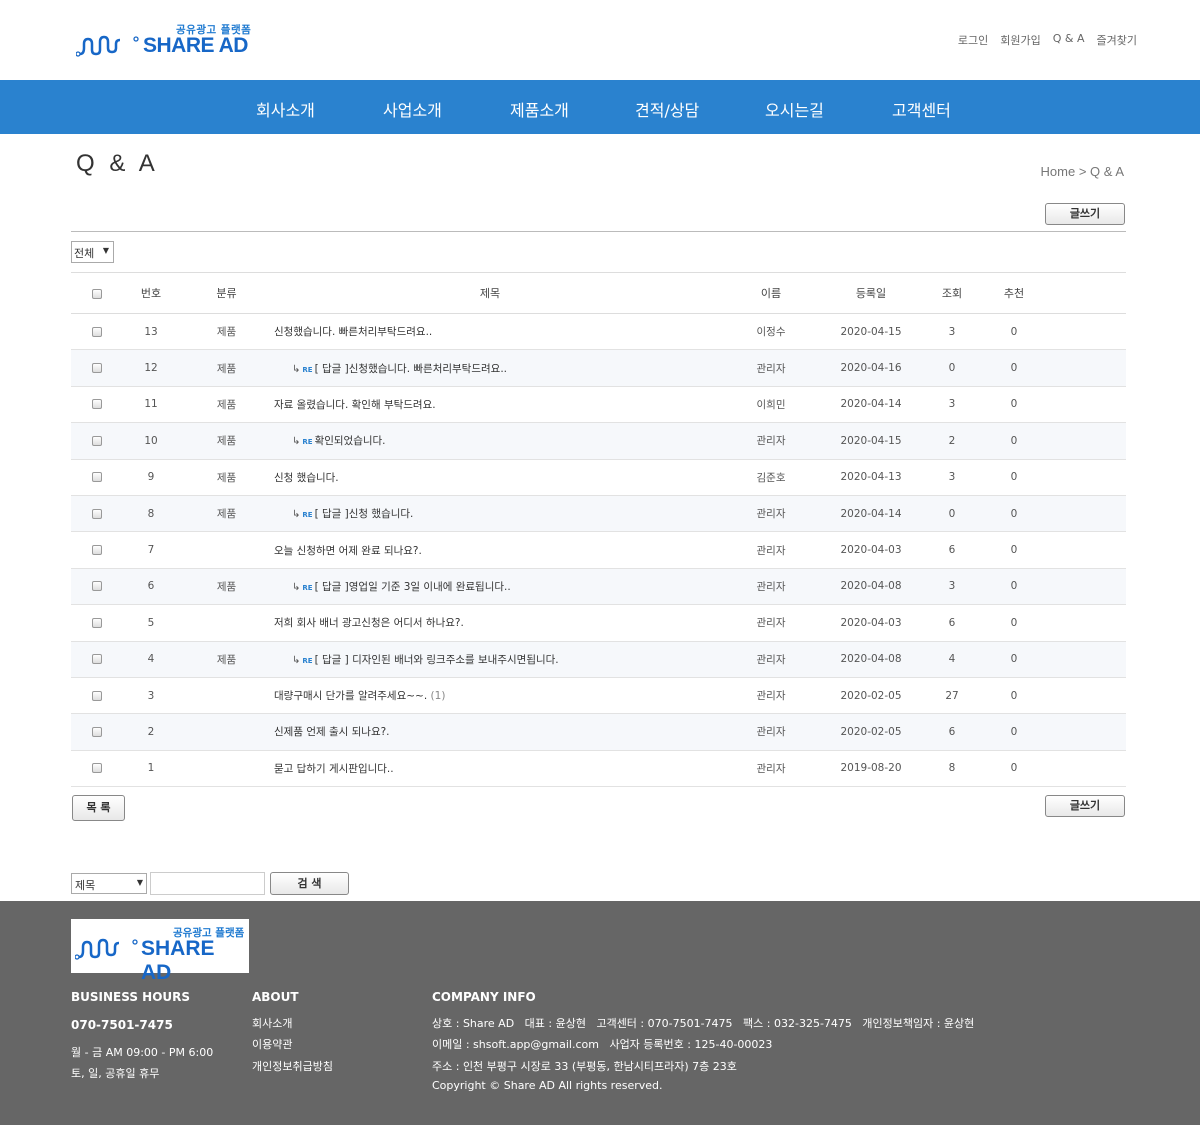  Describe the element at coordinates (350, 441) in the screenshot. I see `row-subject-link: 확인되었습니다.` at that location.